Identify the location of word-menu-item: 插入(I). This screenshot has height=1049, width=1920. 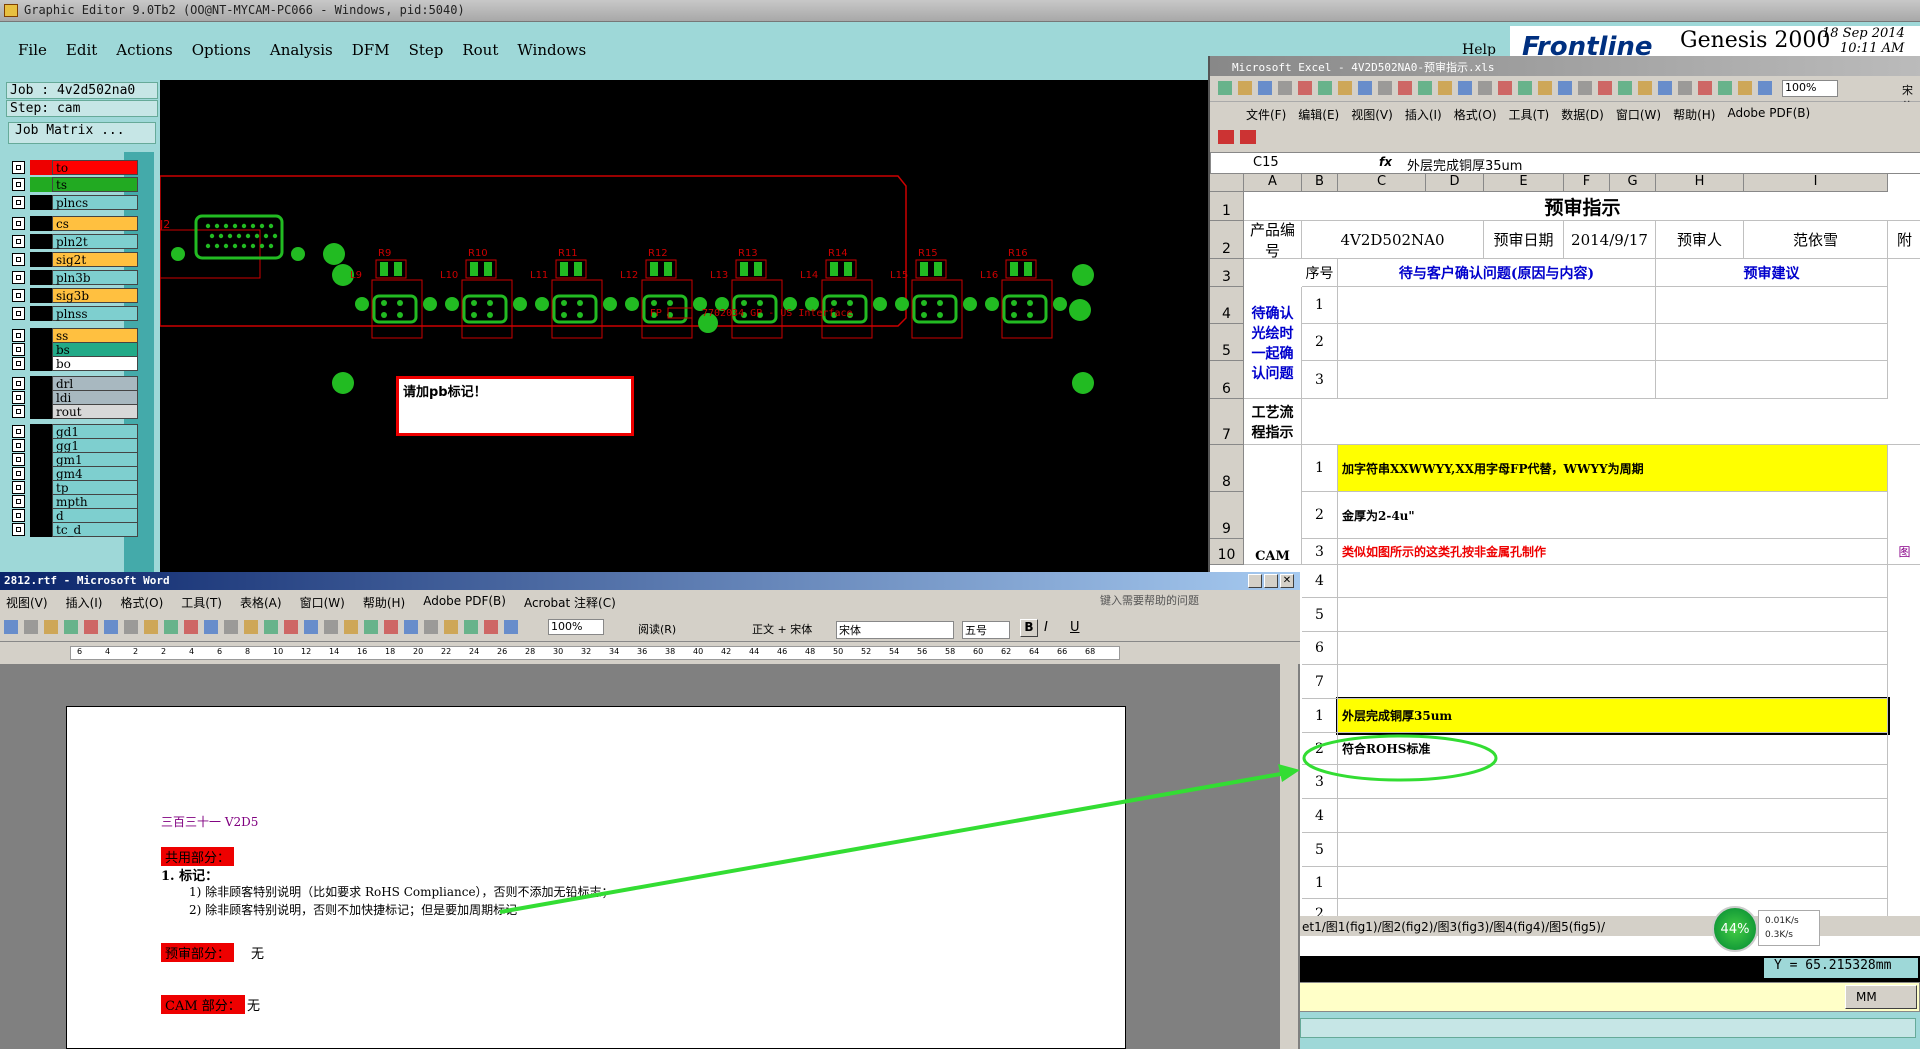
(84, 602).